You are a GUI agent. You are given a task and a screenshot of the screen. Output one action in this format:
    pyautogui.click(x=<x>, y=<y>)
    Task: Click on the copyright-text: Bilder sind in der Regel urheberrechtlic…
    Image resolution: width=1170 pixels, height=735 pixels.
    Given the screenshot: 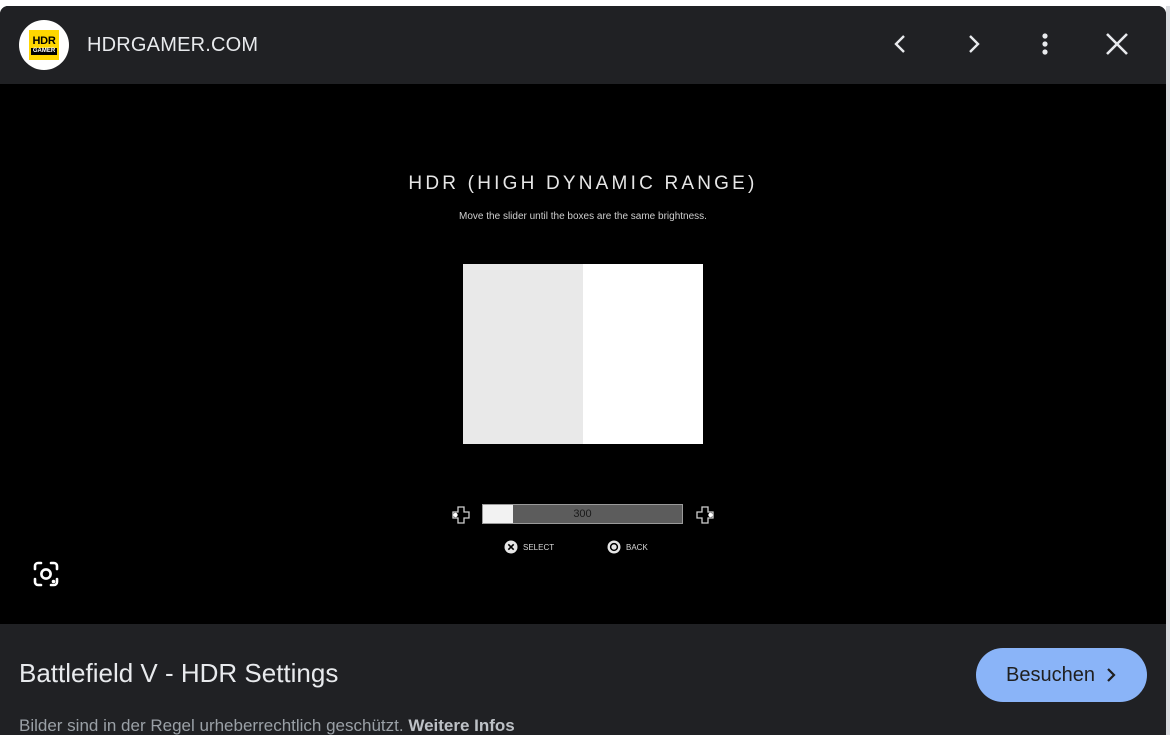 What is the action you would take?
    pyautogui.click(x=214, y=725)
    